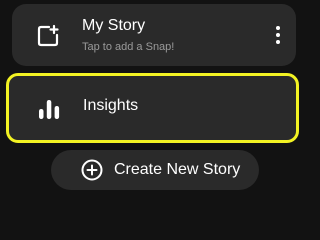 The image size is (320, 240). What do you see at coordinates (128, 47) in the screenshot?
I see `my-story-subtitle: Tap to add a Snap!` at bounding box center [128, 47].